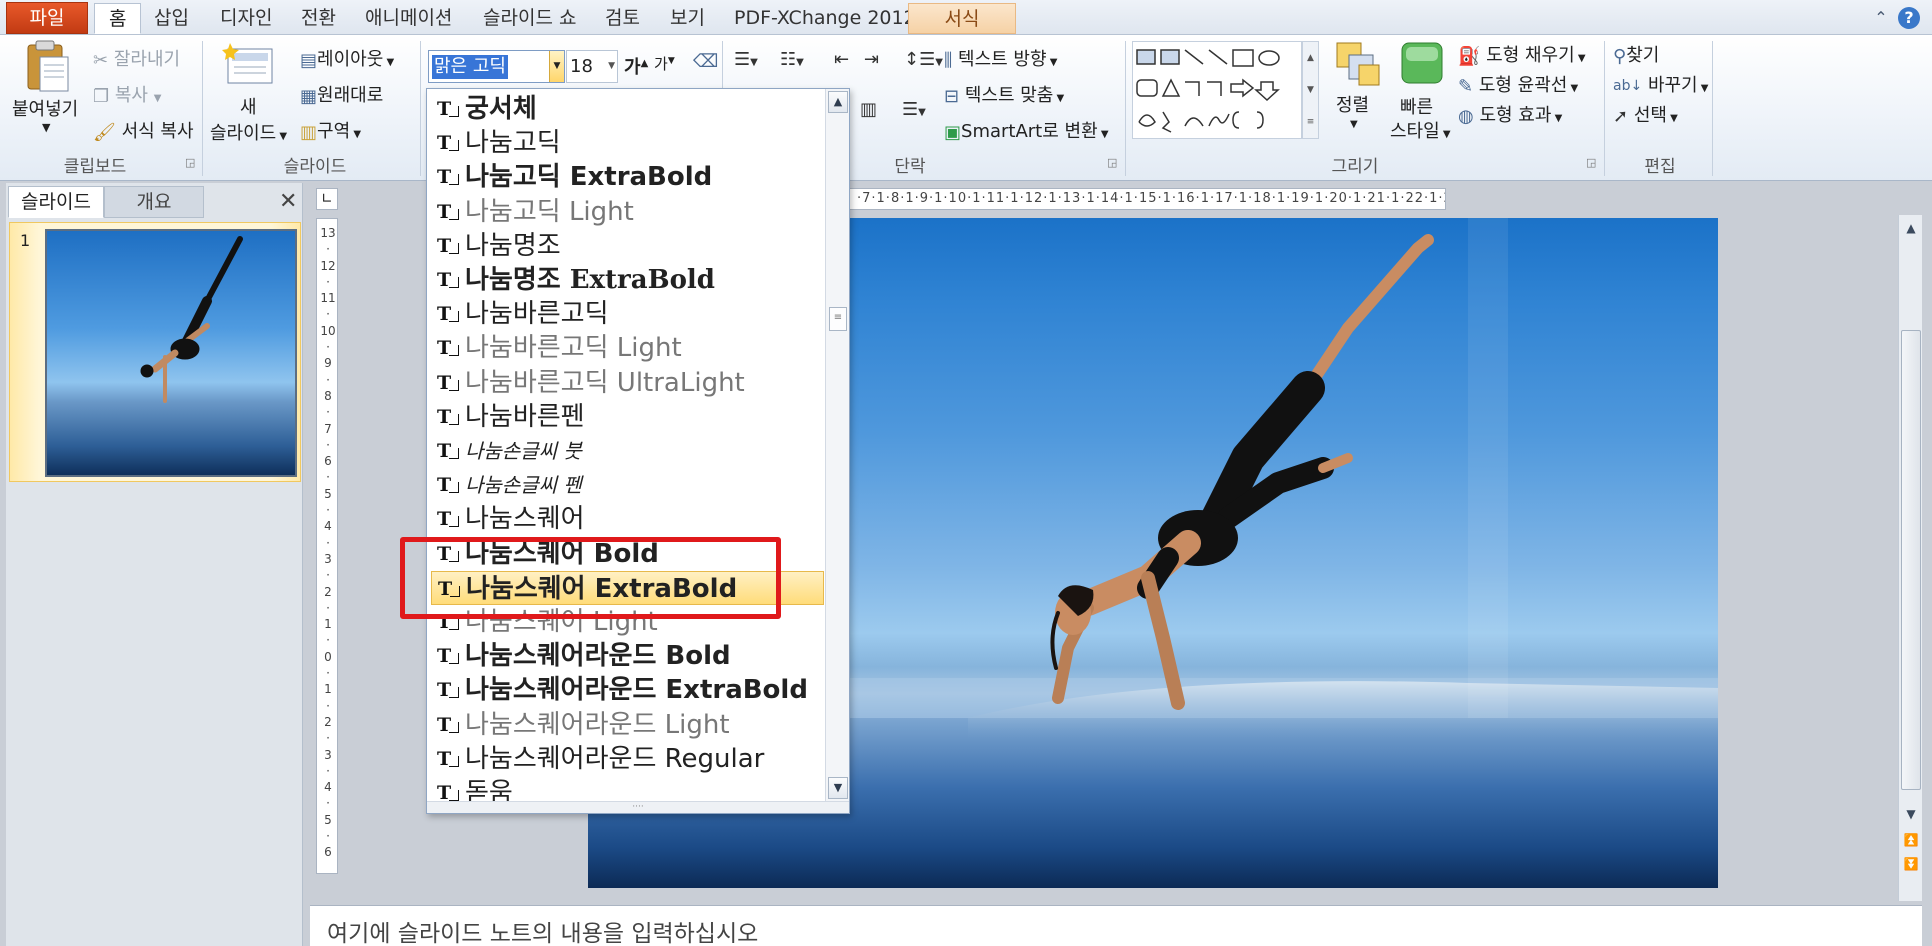 This screenshot has width=1932, height=946. Describe the element at coordinates (1645, 114) in the screenshot. I see `select-button: ➚ 선택 ▼` at that location.